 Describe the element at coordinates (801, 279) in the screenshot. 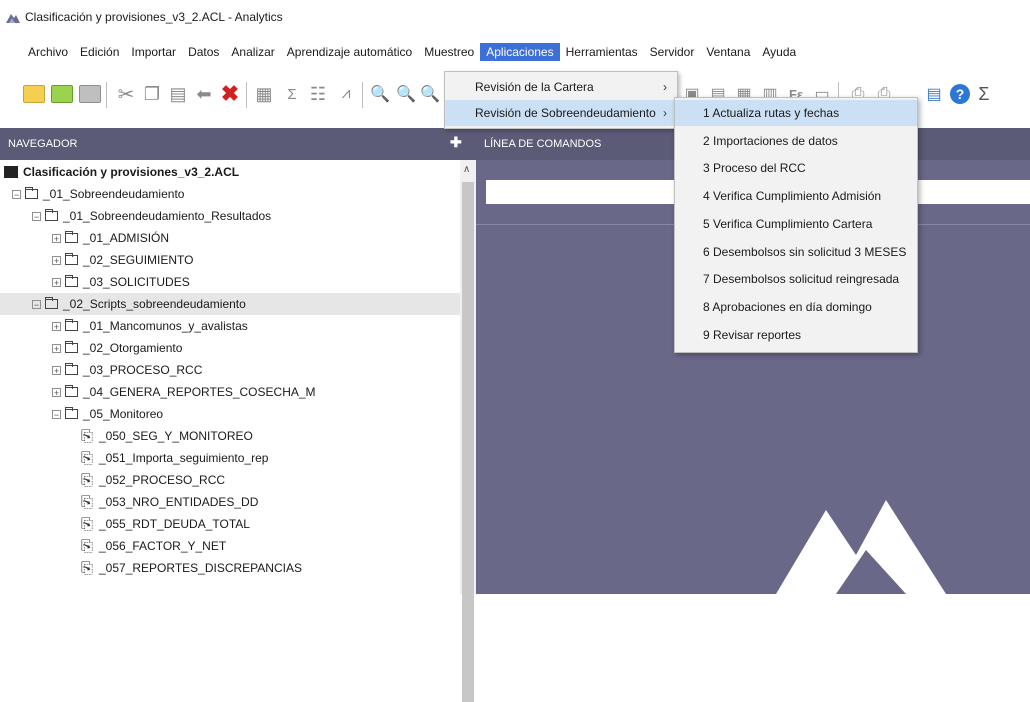

I see `submenu-item-label: 7 Desembolsos solicitud reingresada` at that location.